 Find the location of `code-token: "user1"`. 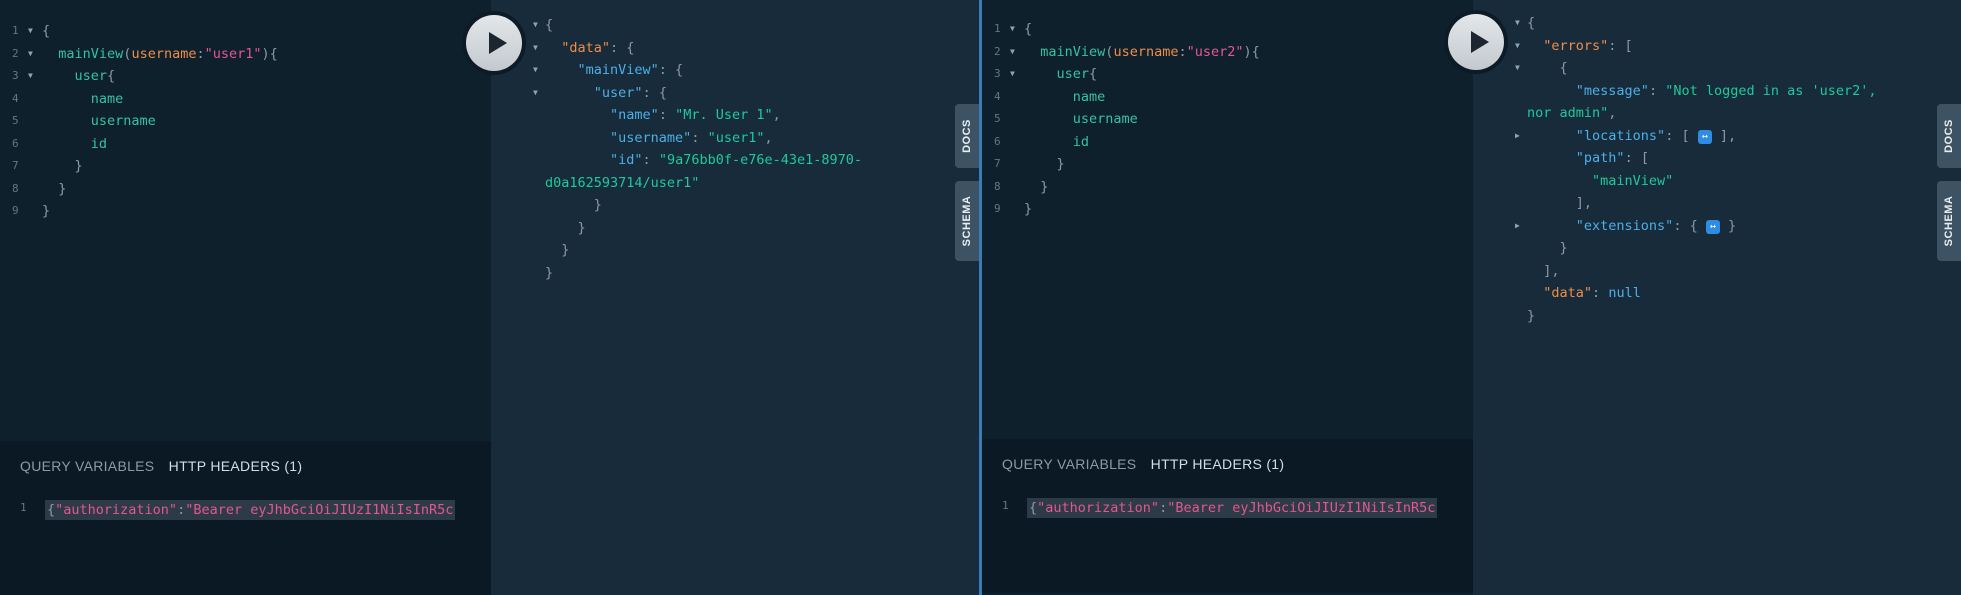

code-token: "user1" is located at coordinates (233, 53).